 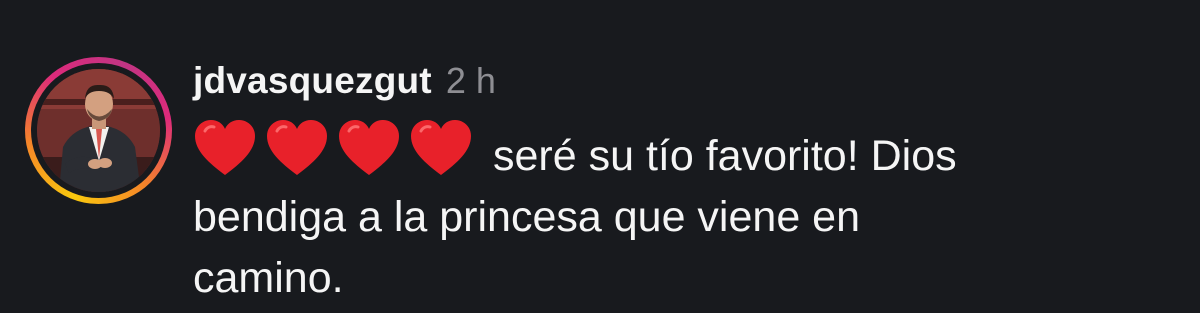 I want to click on avatar, so click(x=98, y=130).